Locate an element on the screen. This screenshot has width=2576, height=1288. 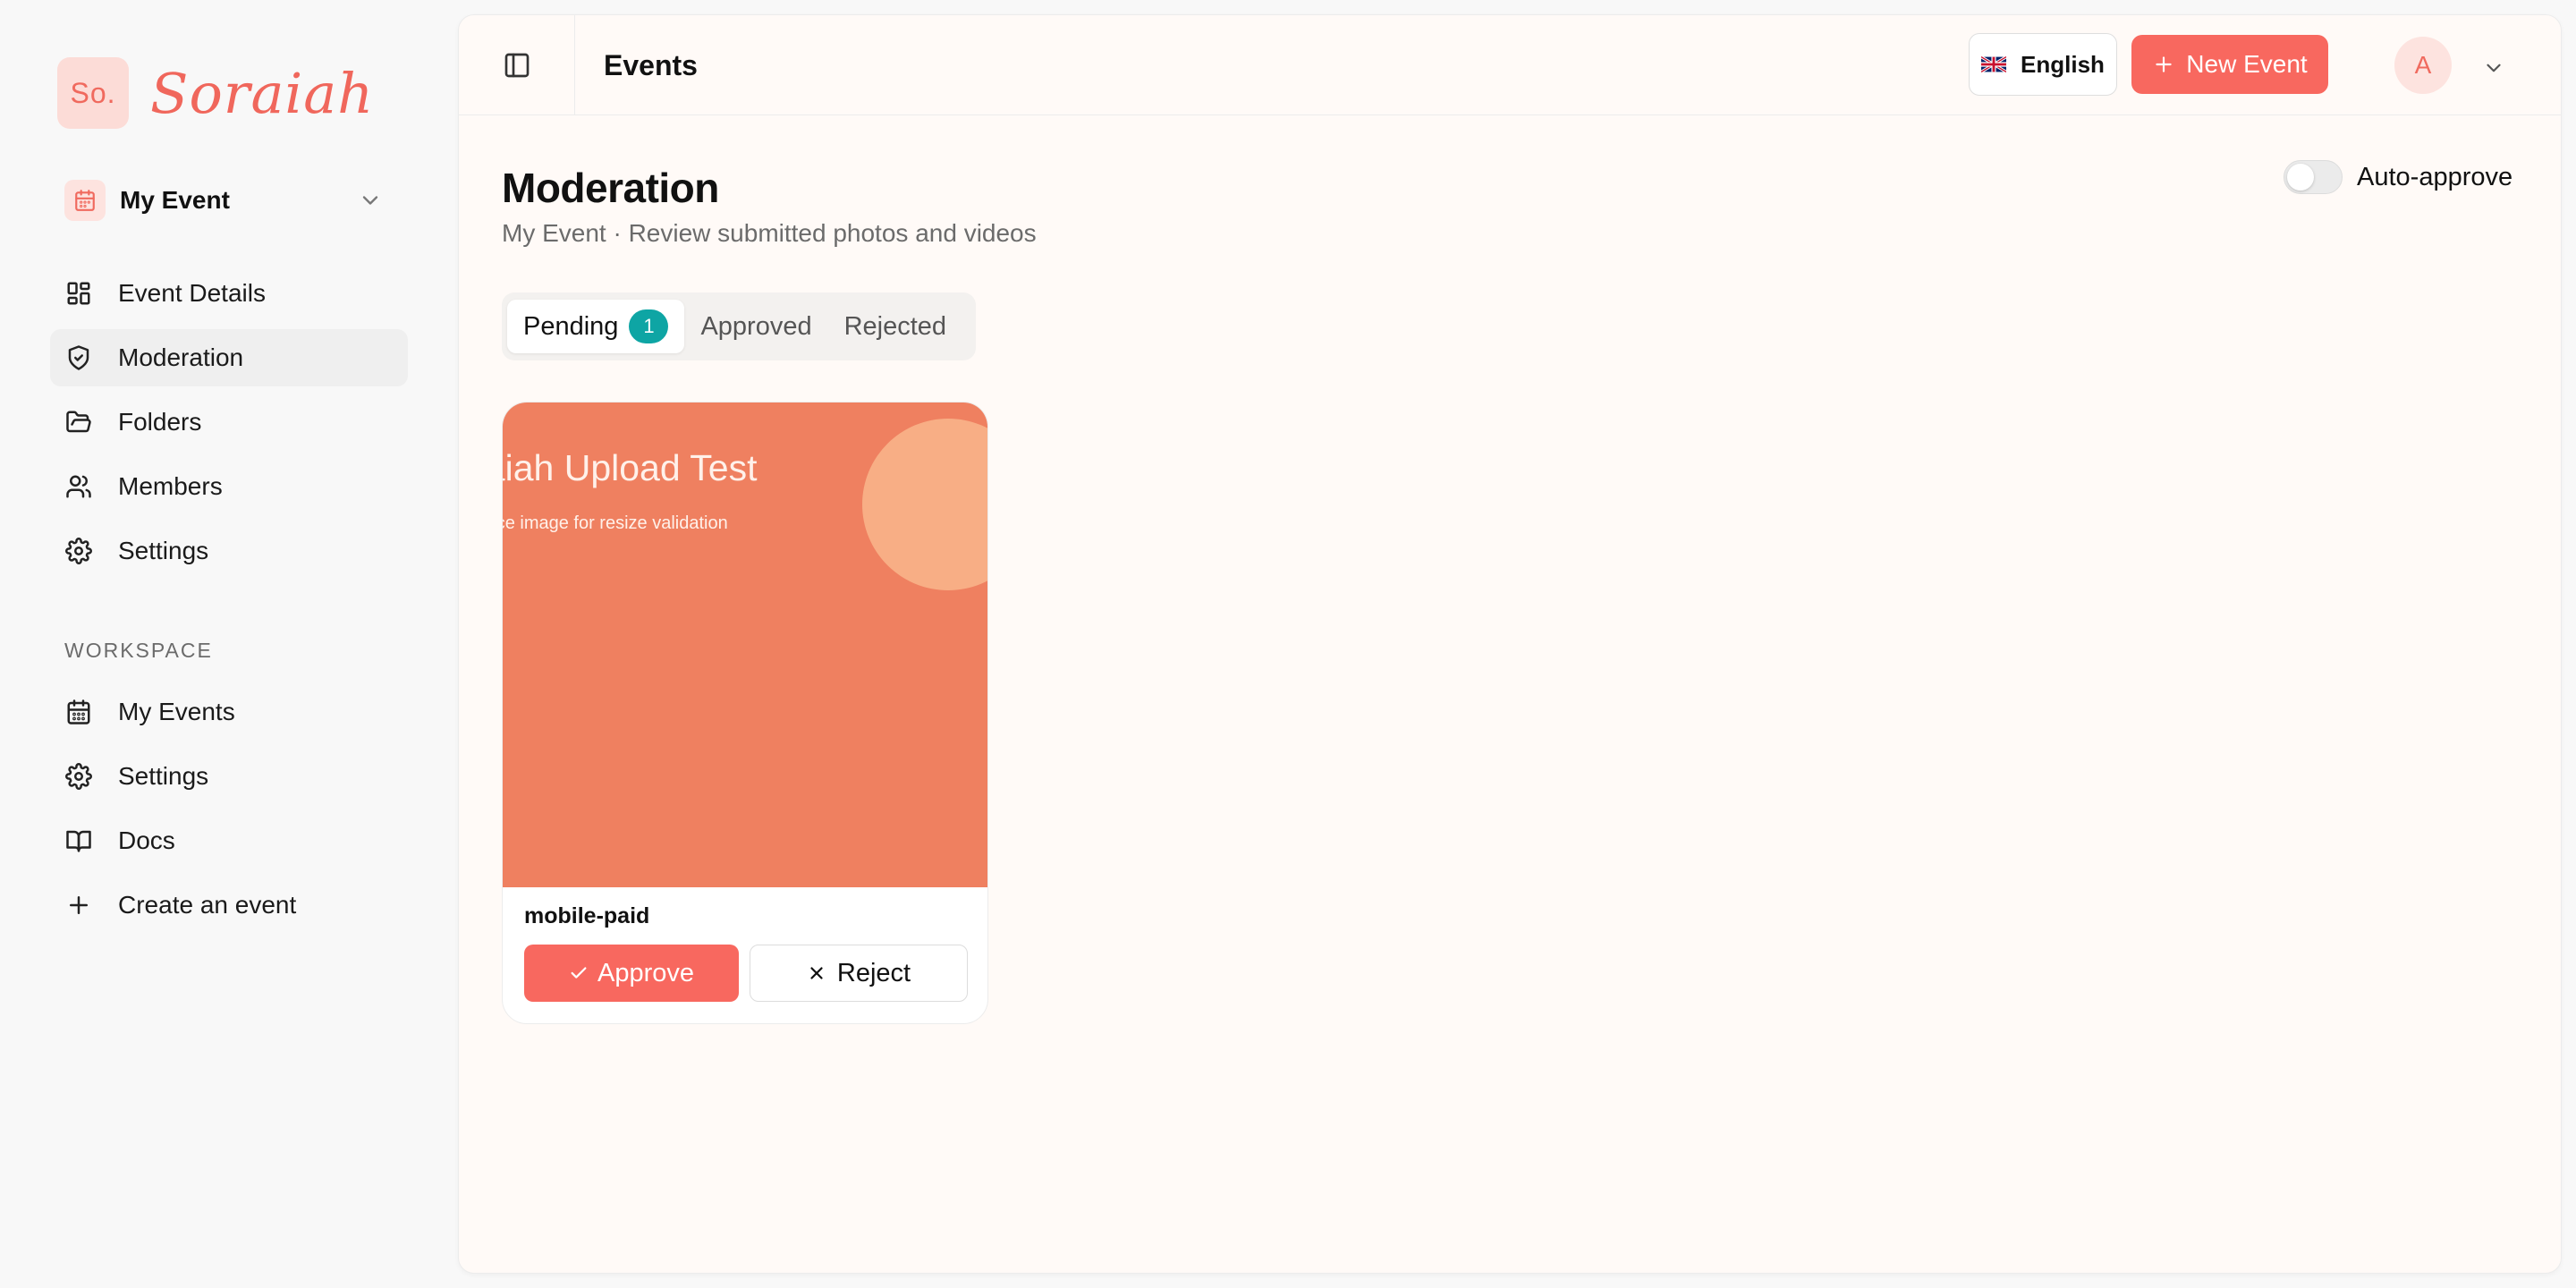
sidebar-item-label: Folders is located at coordinates (160, 422).